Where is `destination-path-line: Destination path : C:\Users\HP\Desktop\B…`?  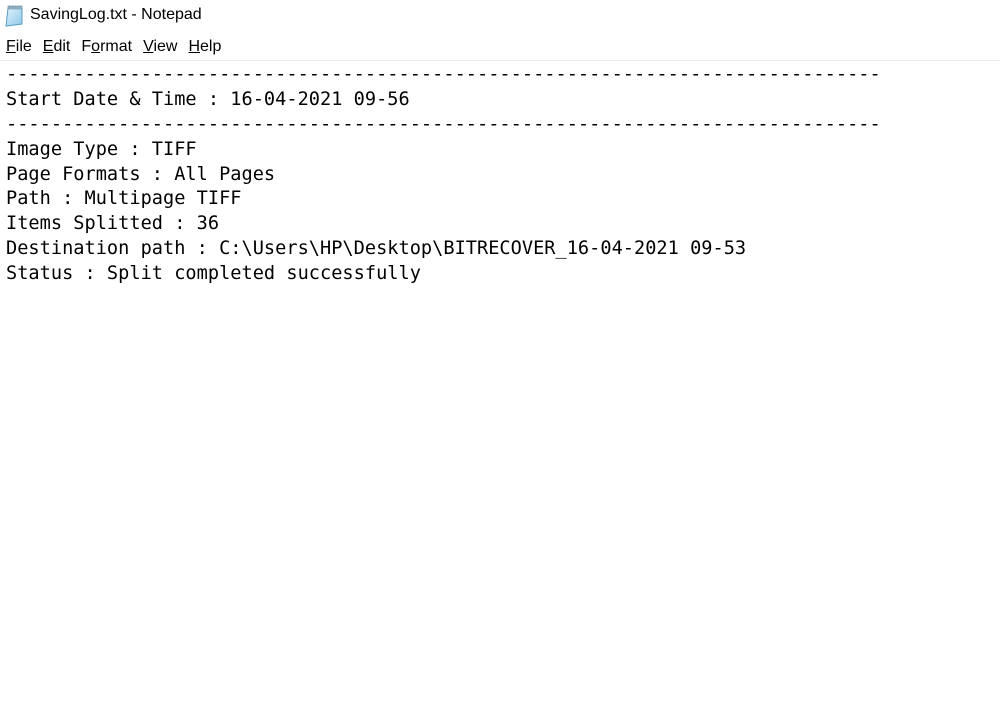
destination-path-line: Destination path : C:\Users\HP\Desktop\B… is located at coordinates (376, 249).